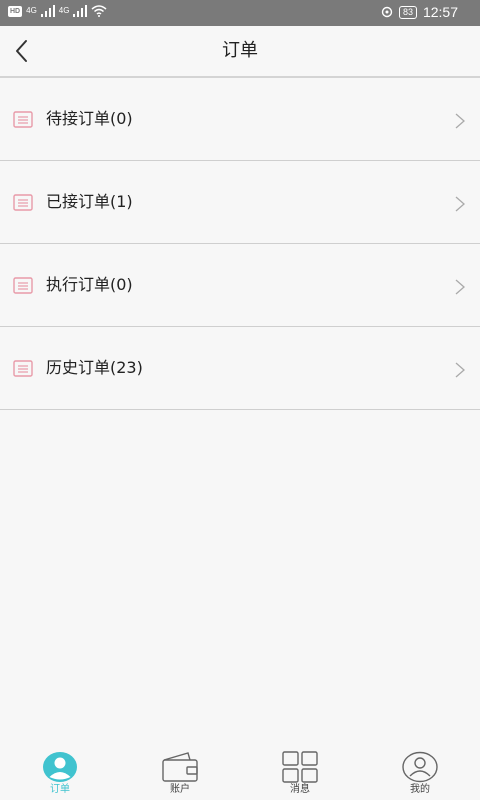 The image size is (480, 800). I want to click on bottom-tab-bar: 订单 账户 消息 我的, so click(240, 772).